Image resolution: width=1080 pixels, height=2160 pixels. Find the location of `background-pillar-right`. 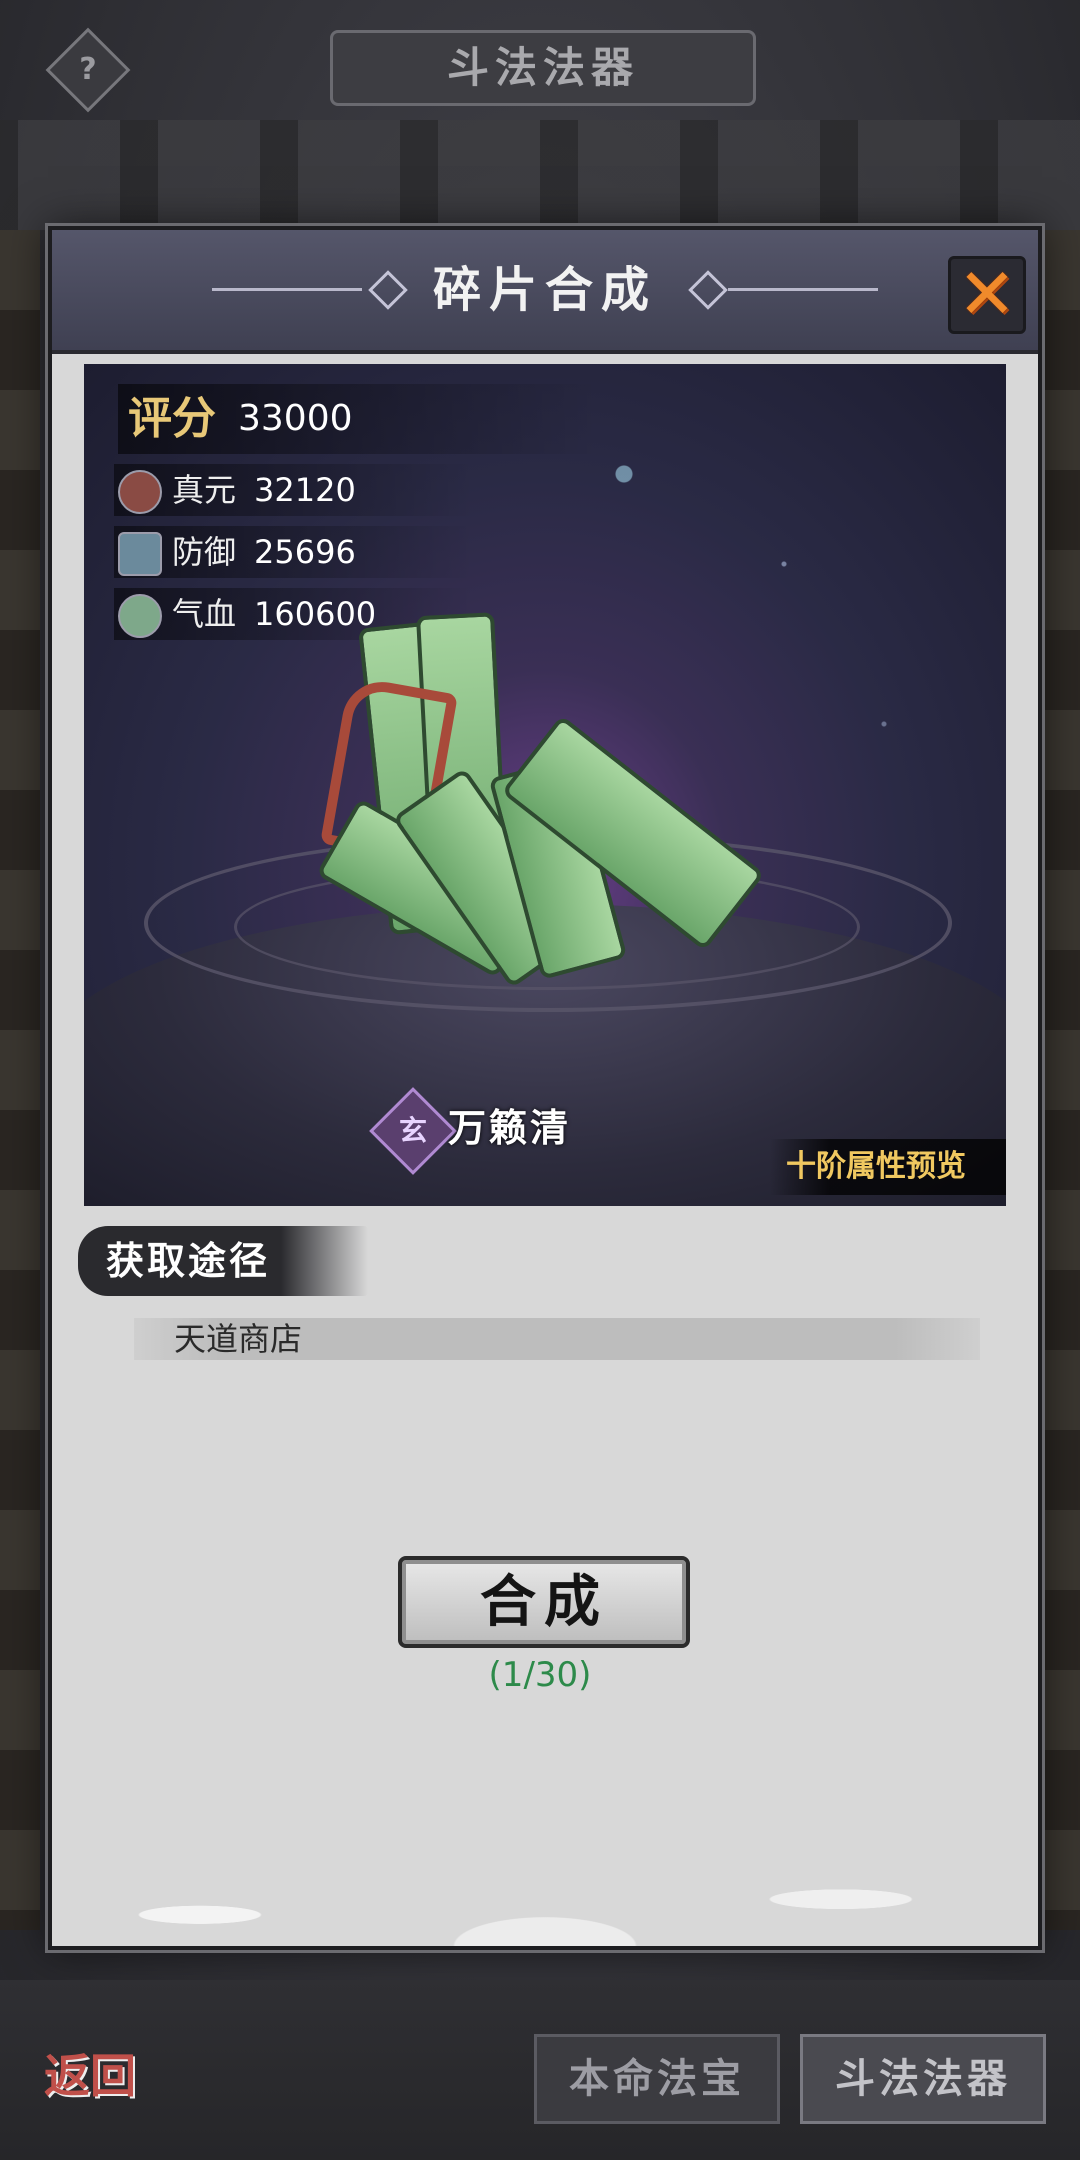

background-pillar-right is located at coordinates (1060, 1080).